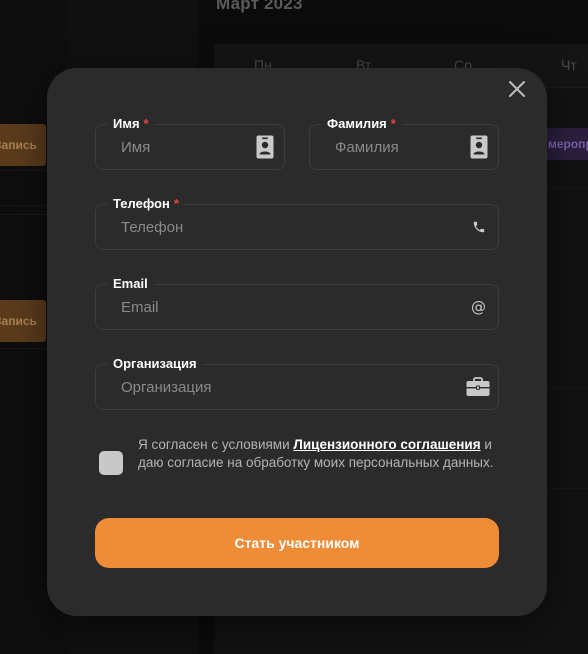 Image resolution: width=588 pixels, height=654 pixels. Describe the element at coordinates (259, 6) in the screenshot. I see `calendar-month-title: Март 2023` at that location.